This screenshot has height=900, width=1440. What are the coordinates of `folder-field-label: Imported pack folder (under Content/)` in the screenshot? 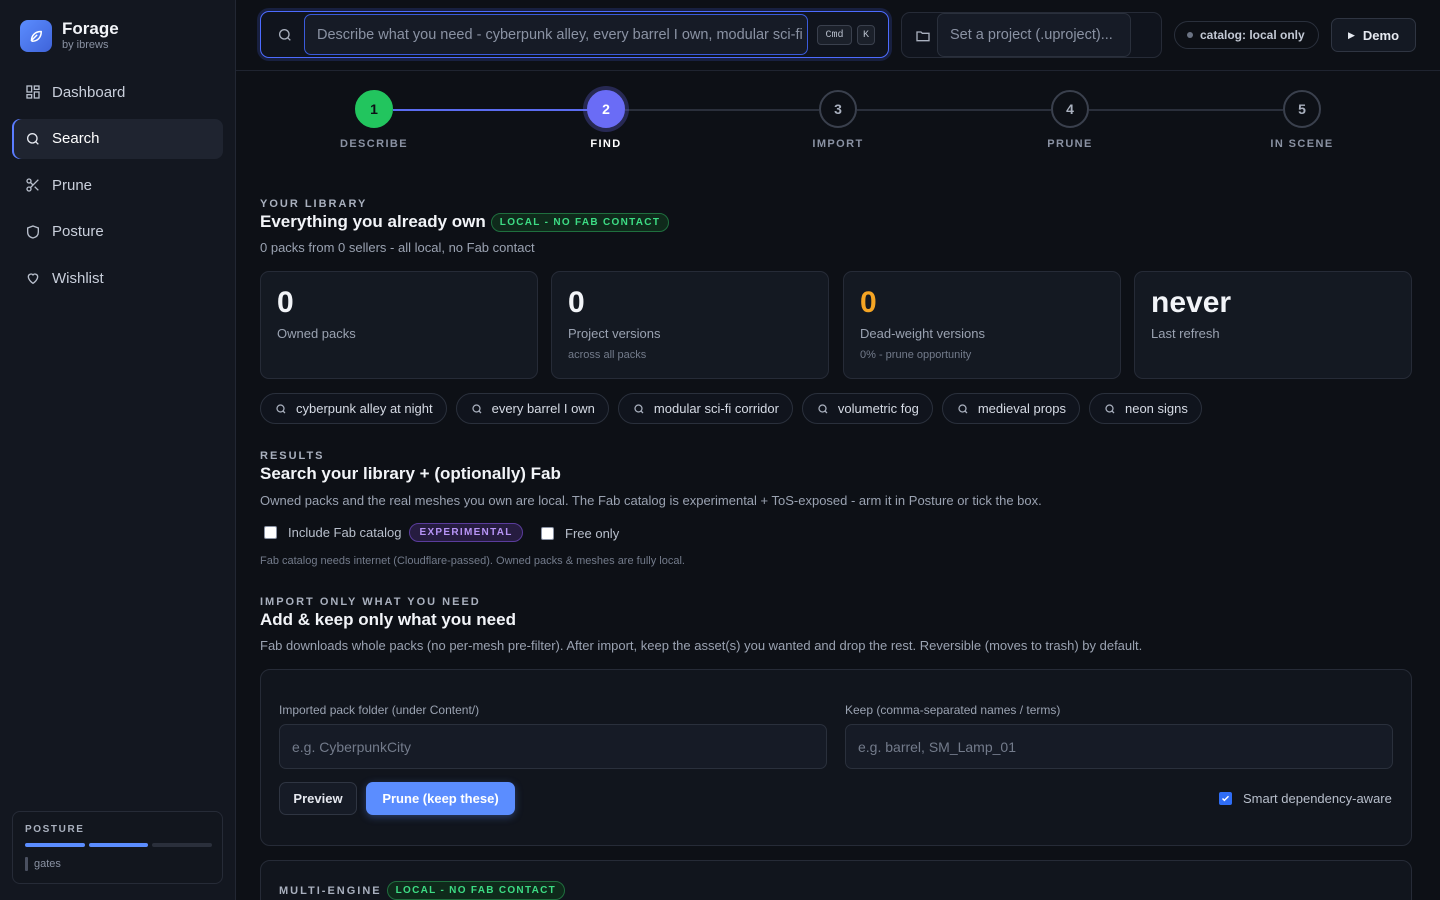 It's located at (379, 710).